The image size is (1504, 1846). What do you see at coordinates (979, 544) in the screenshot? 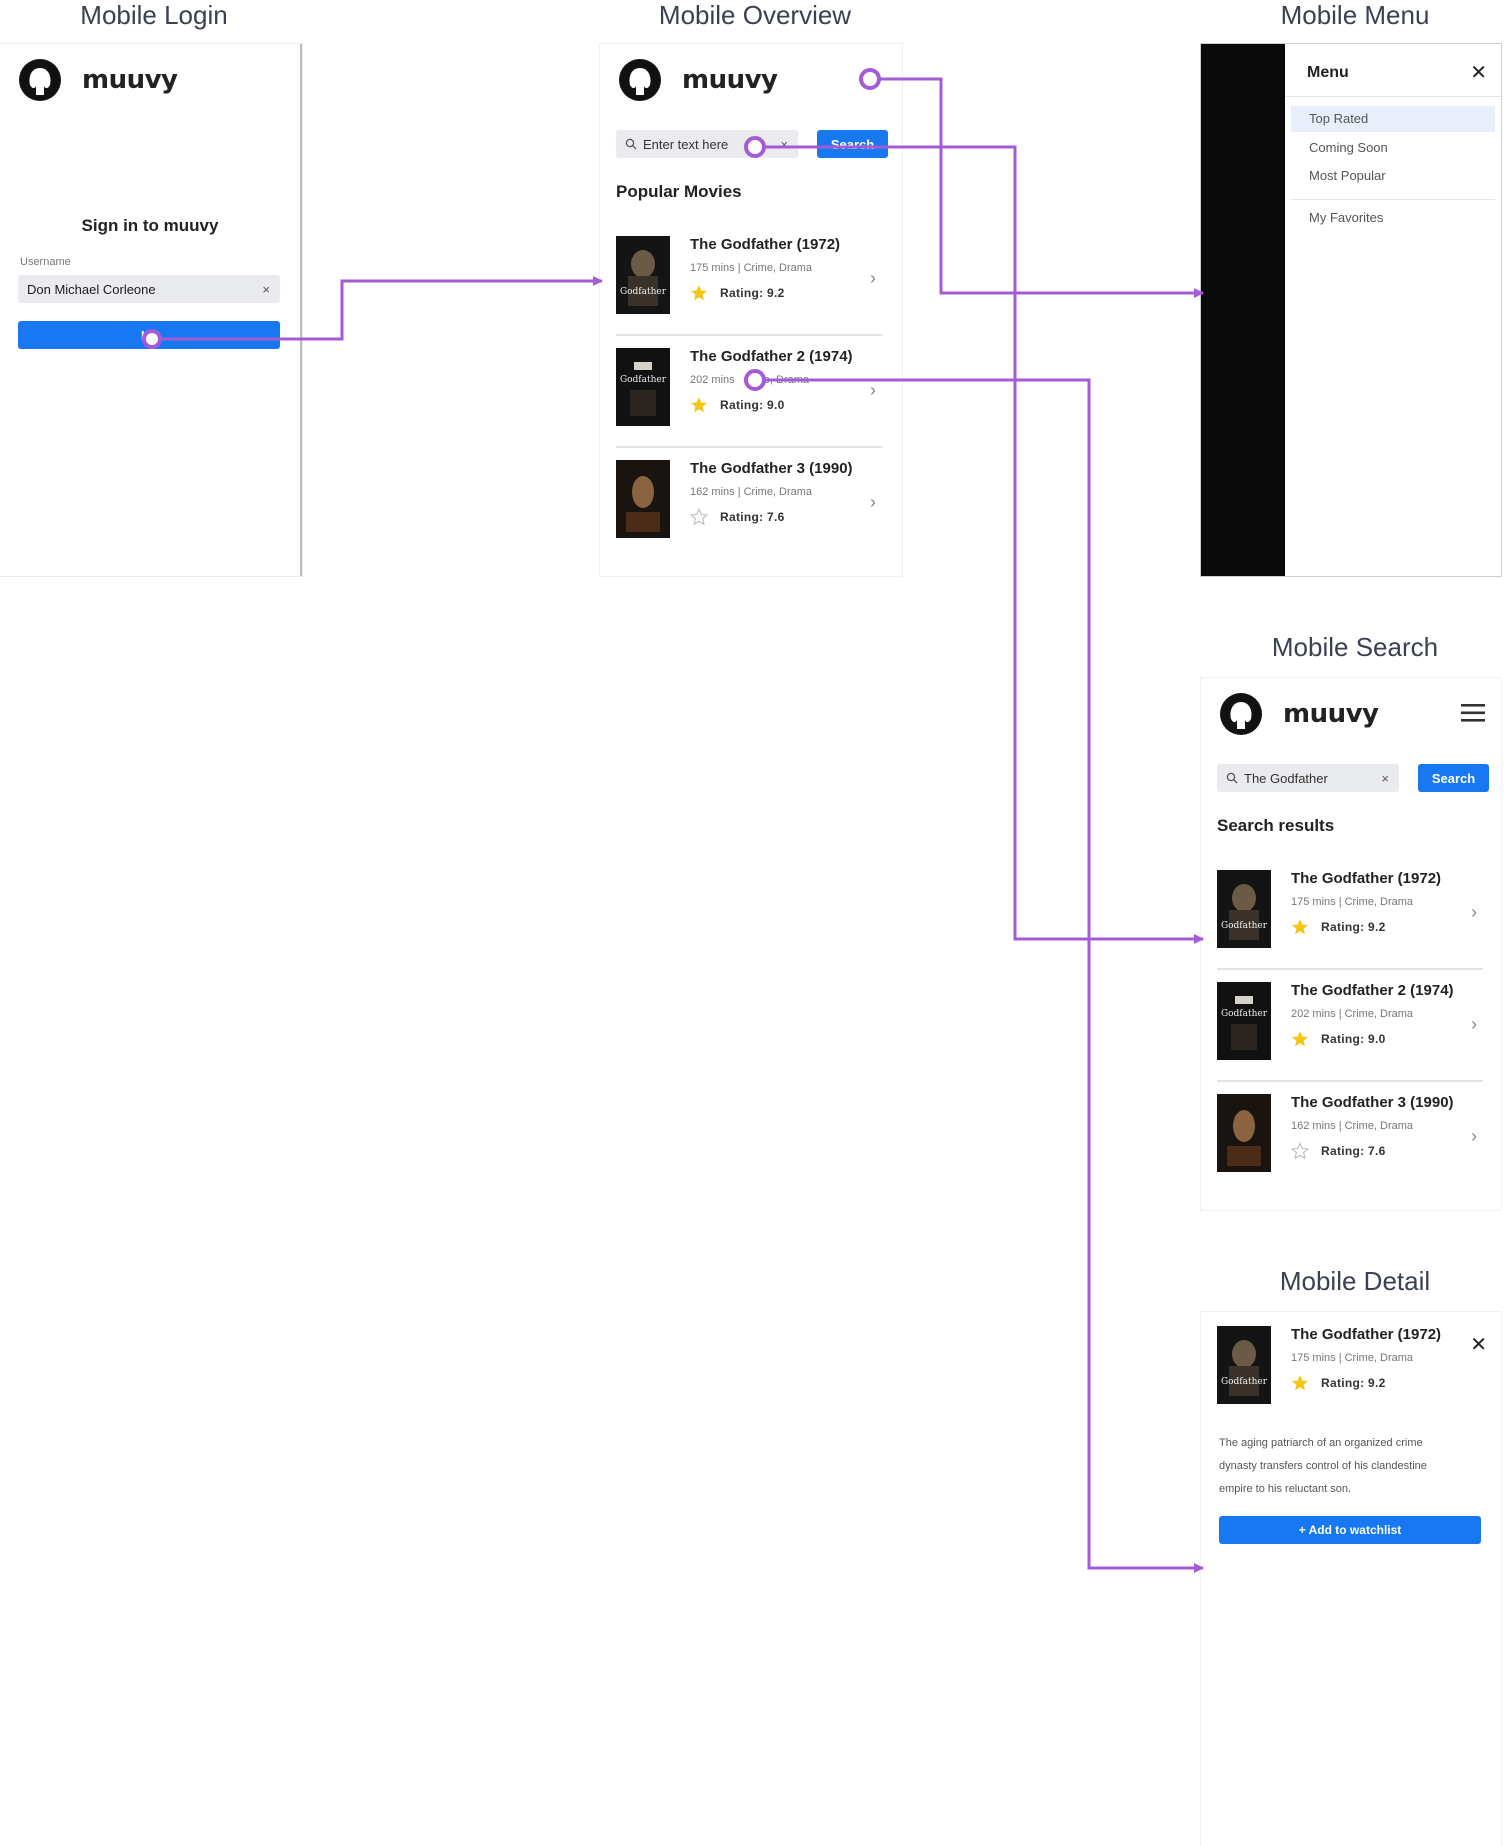
I see `connector-search-to-search-screen` at bounding box center [979, 544].